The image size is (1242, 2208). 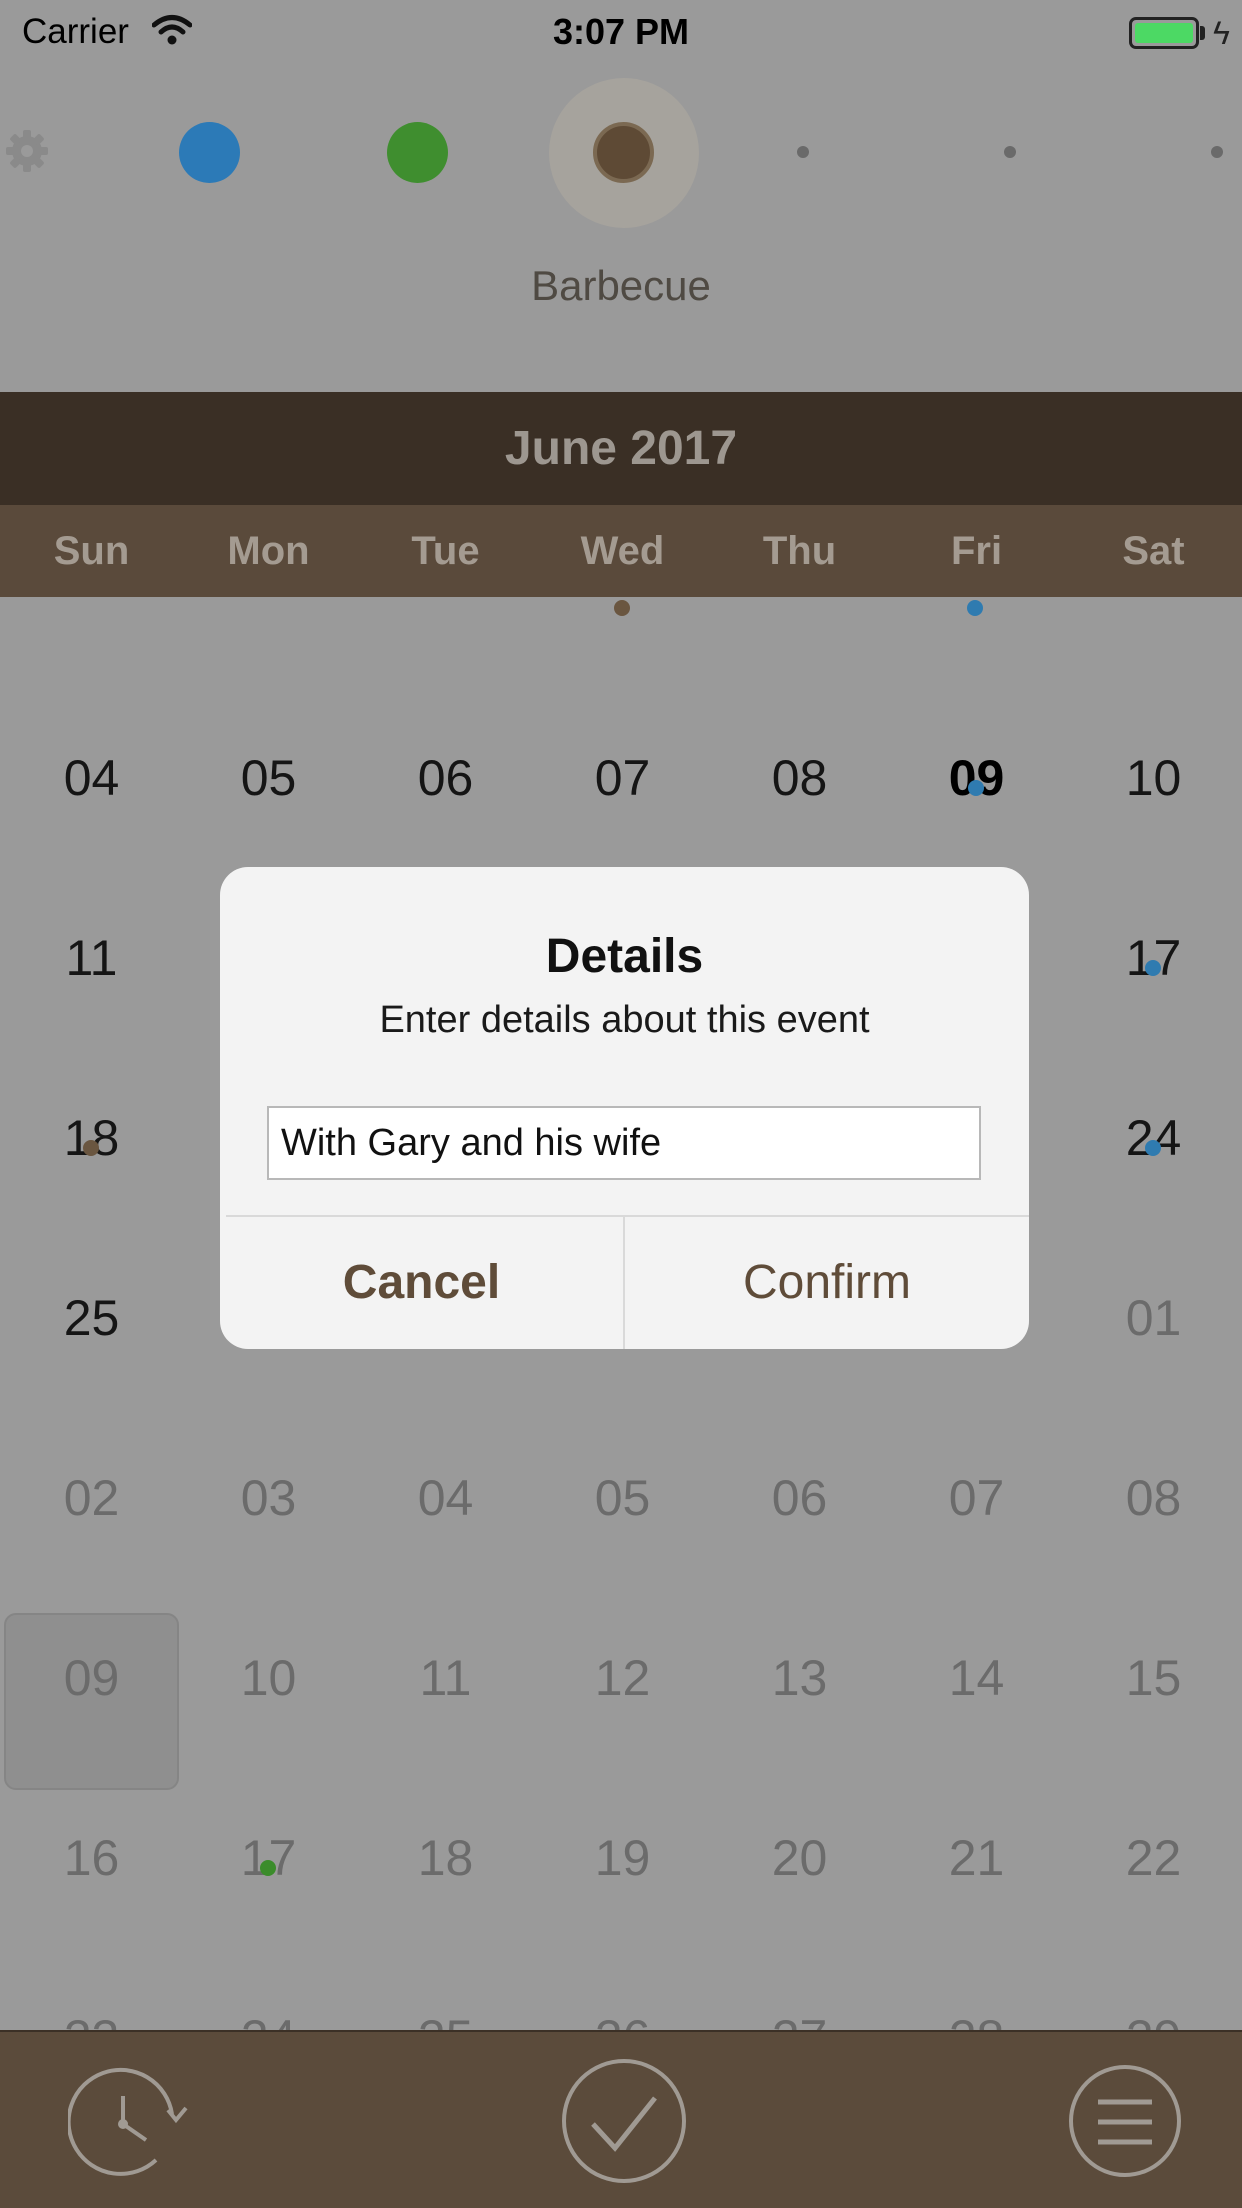 What do you see at coordinates (1153, 1268) in the screenshot?
I see `calendar-day-cell: 01` at bounding box center [1153, 1268].